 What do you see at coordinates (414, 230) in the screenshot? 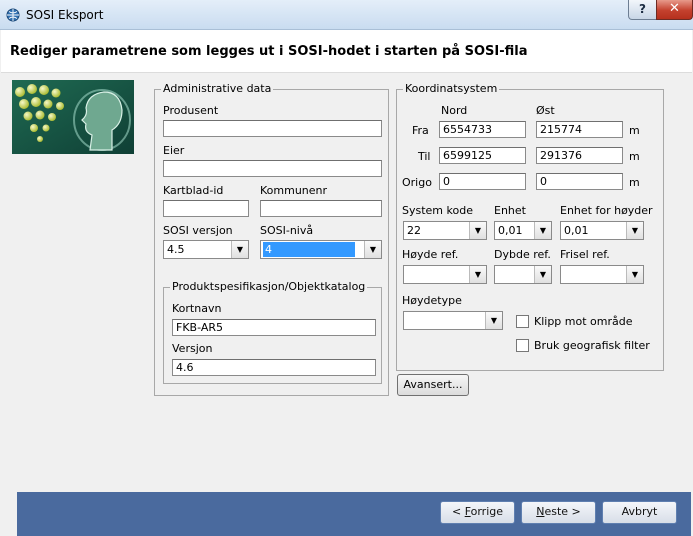
I see `system-kode-value: 22` at bounding box center [414, 230].